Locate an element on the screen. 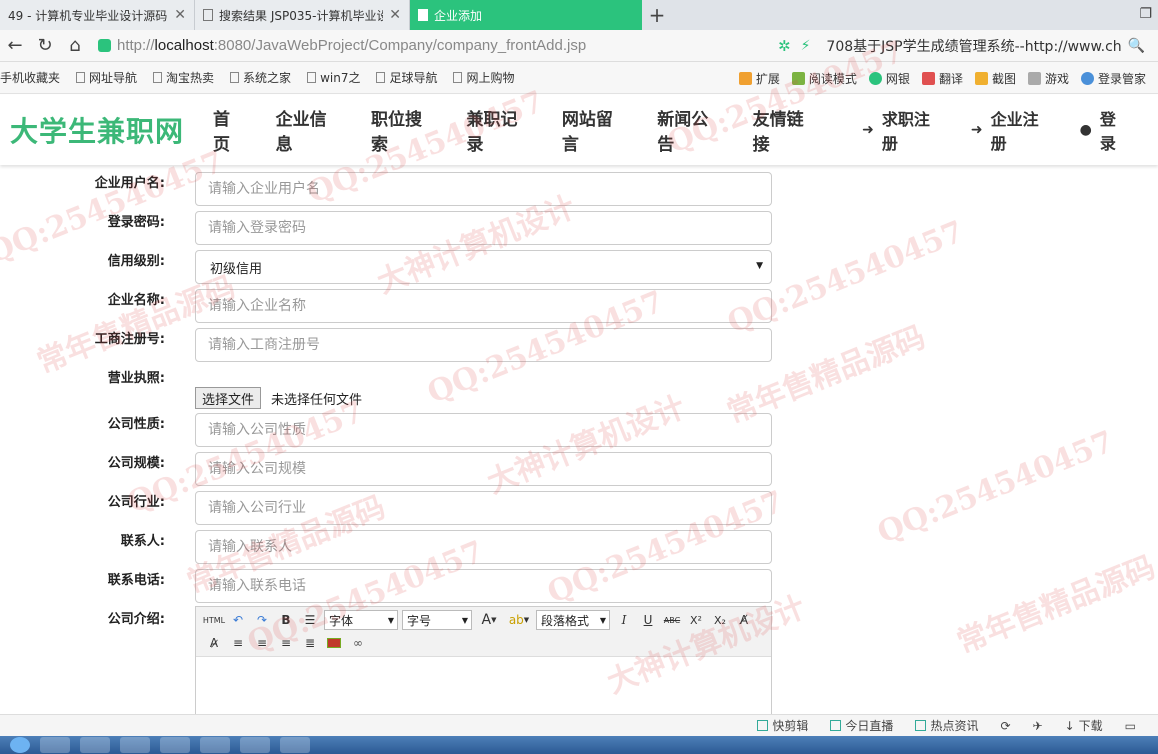 The image size is (1158, 754). industry-input is located at coordinates (483, 508).